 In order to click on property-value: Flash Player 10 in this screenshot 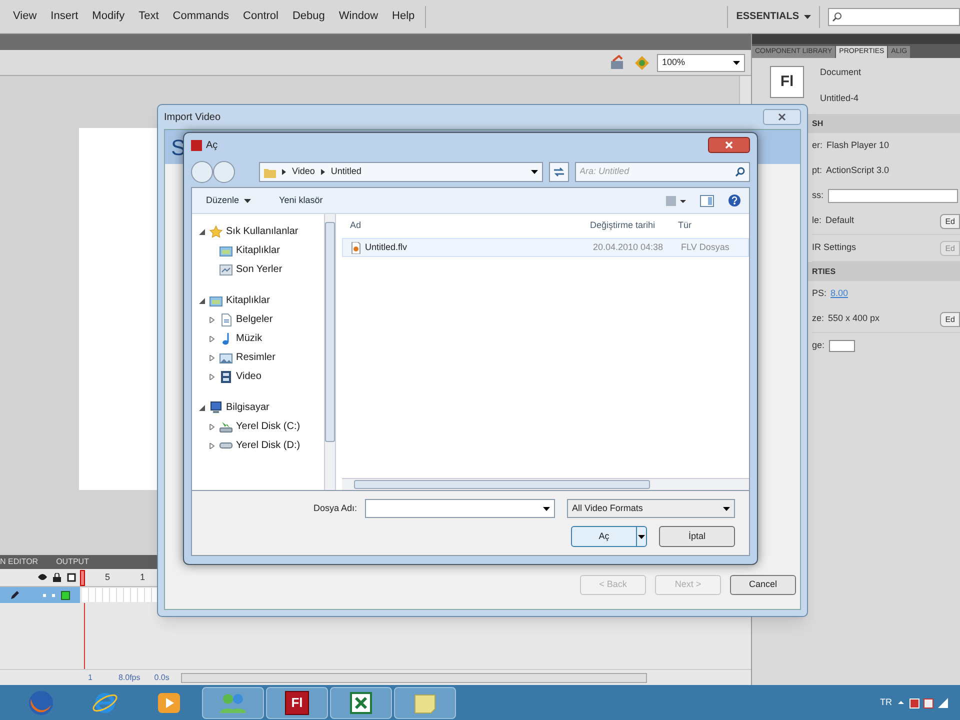, I will do `click(858, 145)`.